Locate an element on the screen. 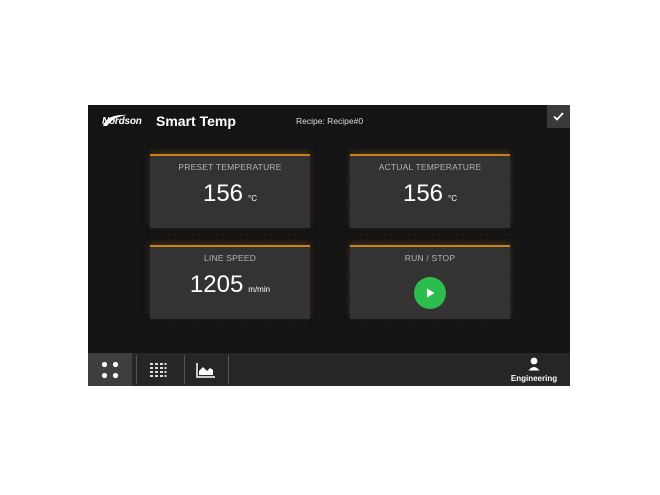  actual-temperature-card: ACTUAL TEMPERATURE 156 °C is located at coordinates (430, 191).